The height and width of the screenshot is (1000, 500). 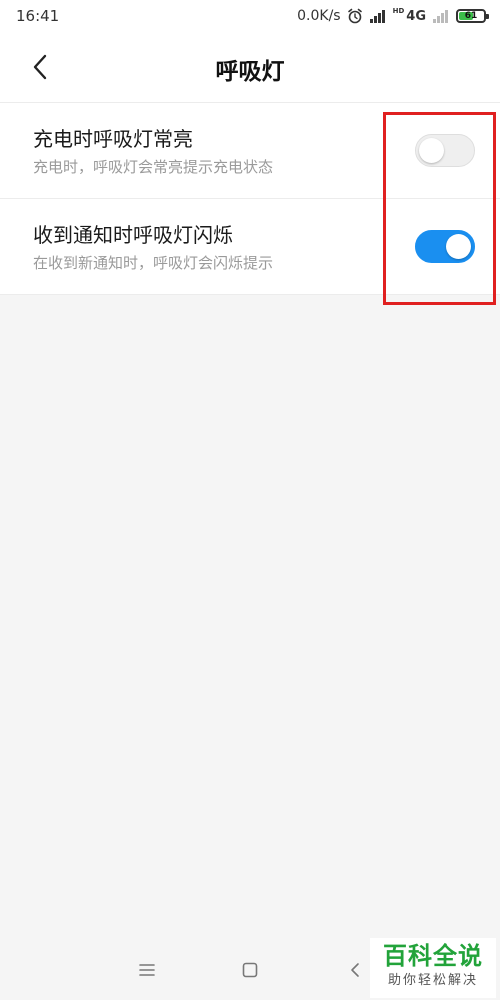 I want to click on watermark-brand: 百科全说, so click(x=433, y=956).